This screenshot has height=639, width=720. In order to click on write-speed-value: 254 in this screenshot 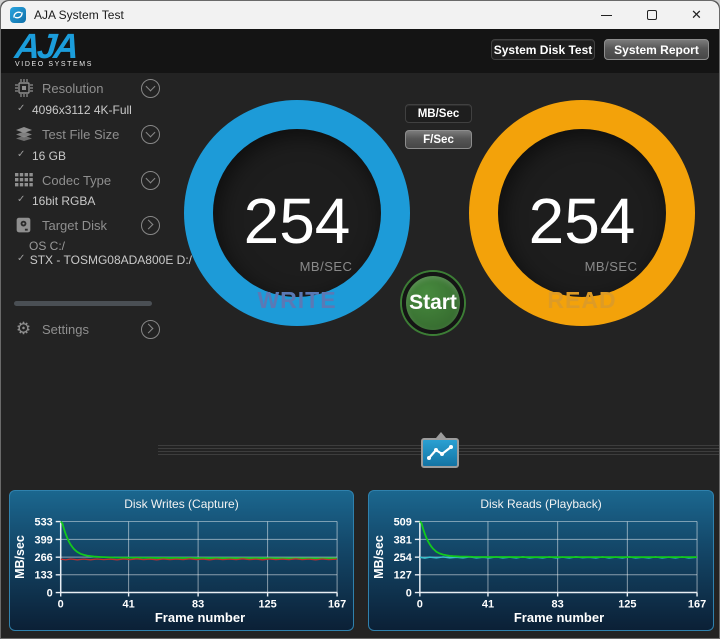, I will do `click(297, 221)`.